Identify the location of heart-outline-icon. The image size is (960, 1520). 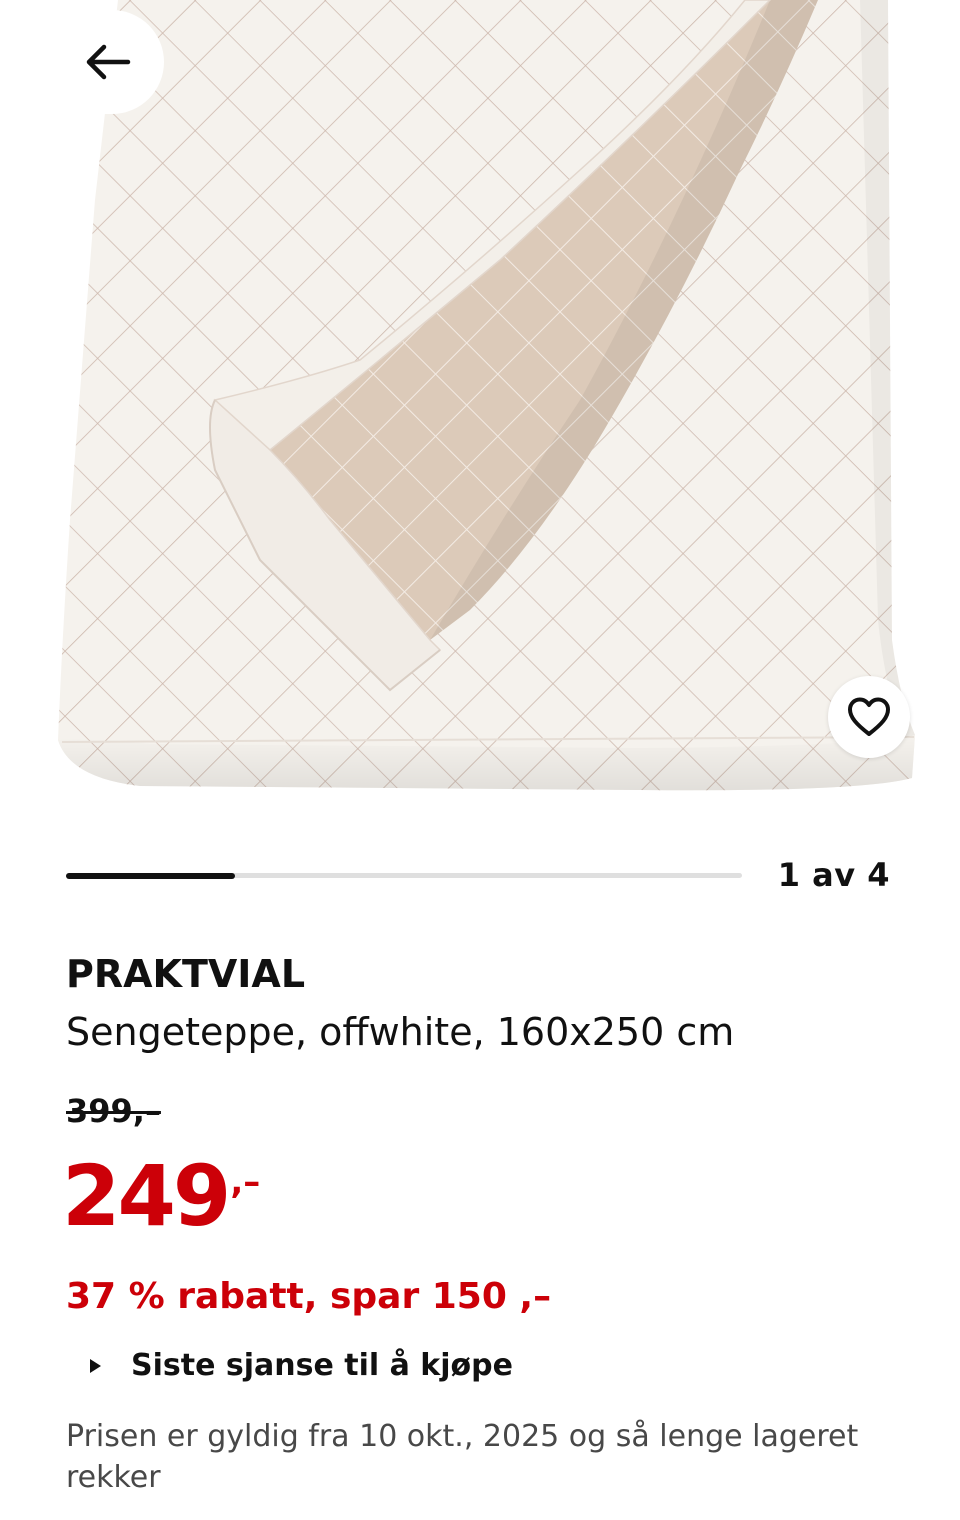
(869, 716).